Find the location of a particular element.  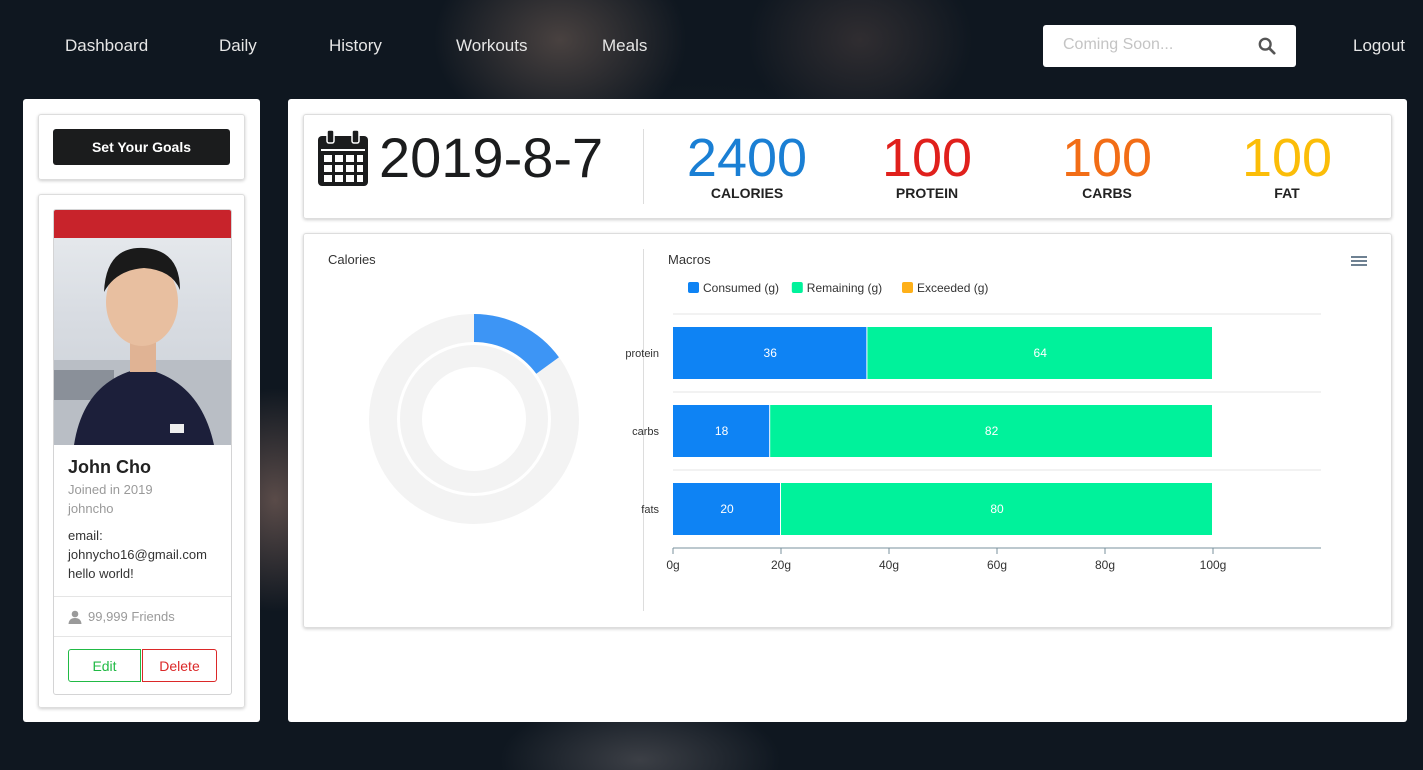

stat-protein: 100 PROTEIN is located at coordinates (927, 165).